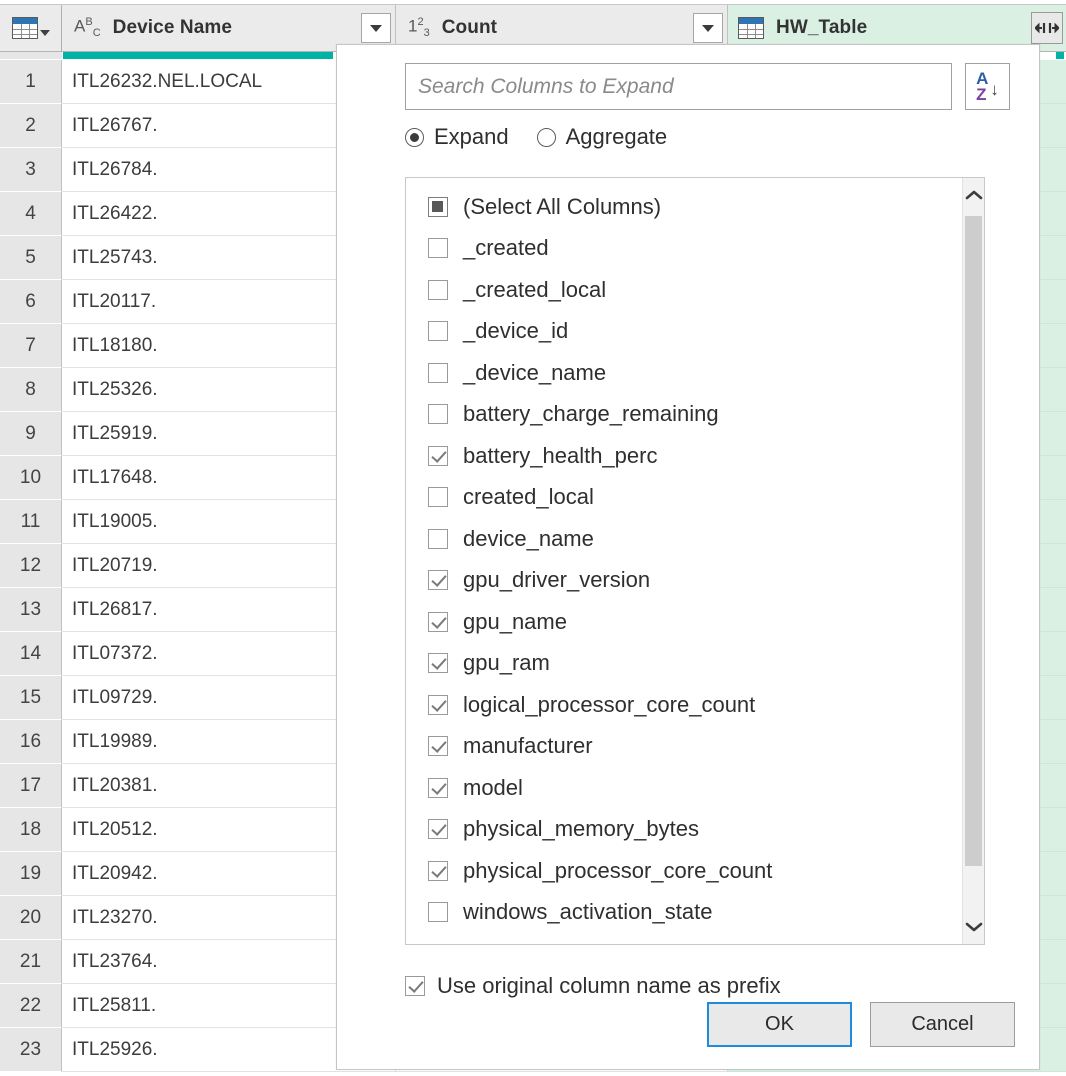 The width and height of the screenshot is (1066, 1076). I want to click on list-item: gpu_name, so click(684, 622).